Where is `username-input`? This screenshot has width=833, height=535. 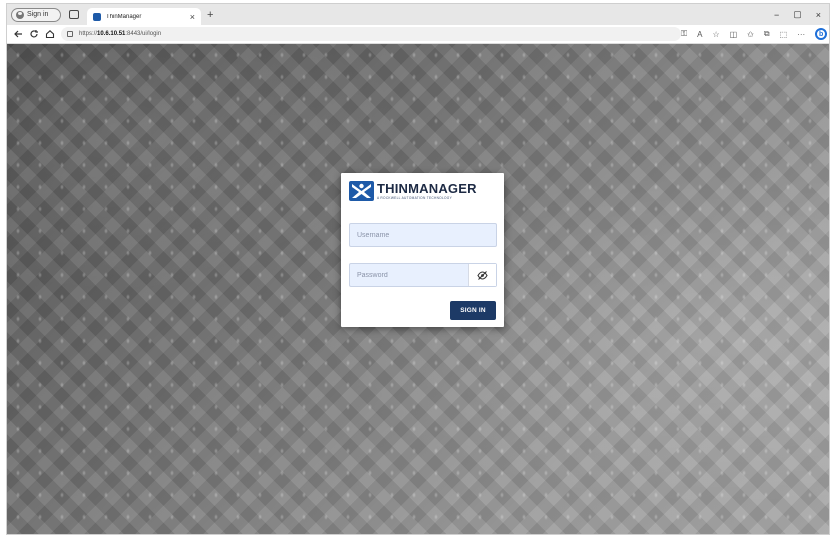
username-input is located at coordinates (423, 235).